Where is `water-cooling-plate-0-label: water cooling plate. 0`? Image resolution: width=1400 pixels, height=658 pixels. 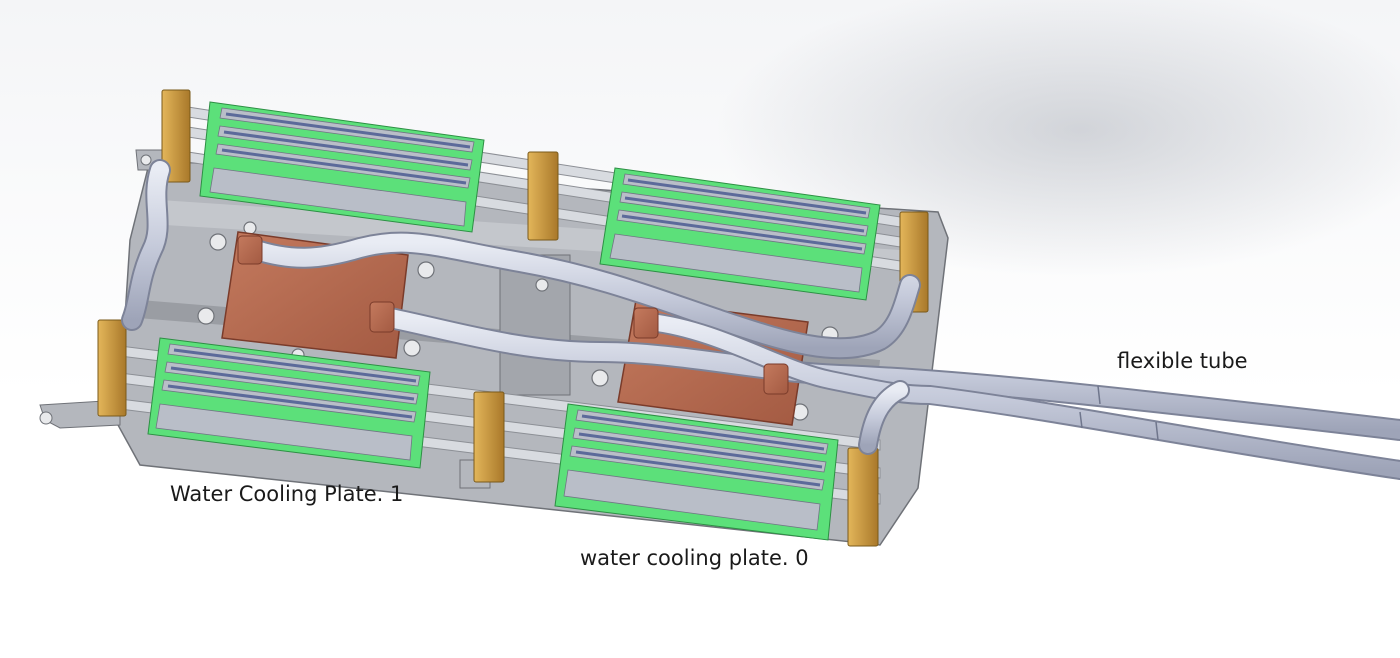
water-cooling-plate-0-label: water cooling plate. 0 is located at coordinates (694, 558).